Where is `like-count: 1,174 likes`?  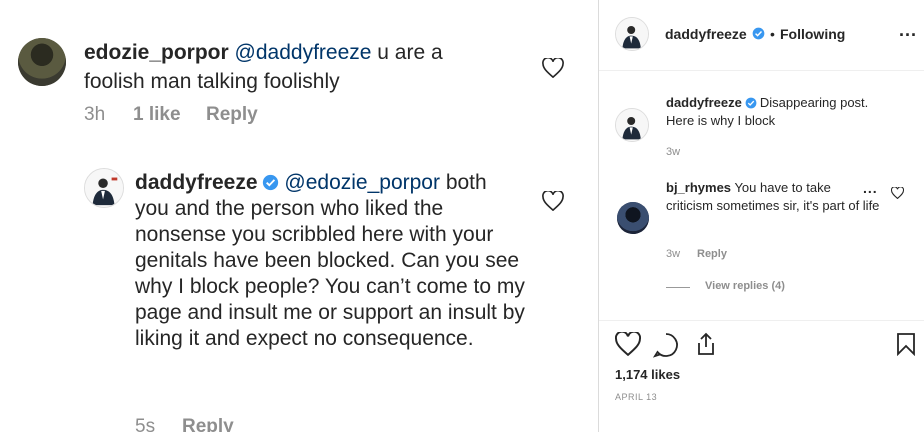 like-count: 1,174 likes is located at coordinates (647, 374).